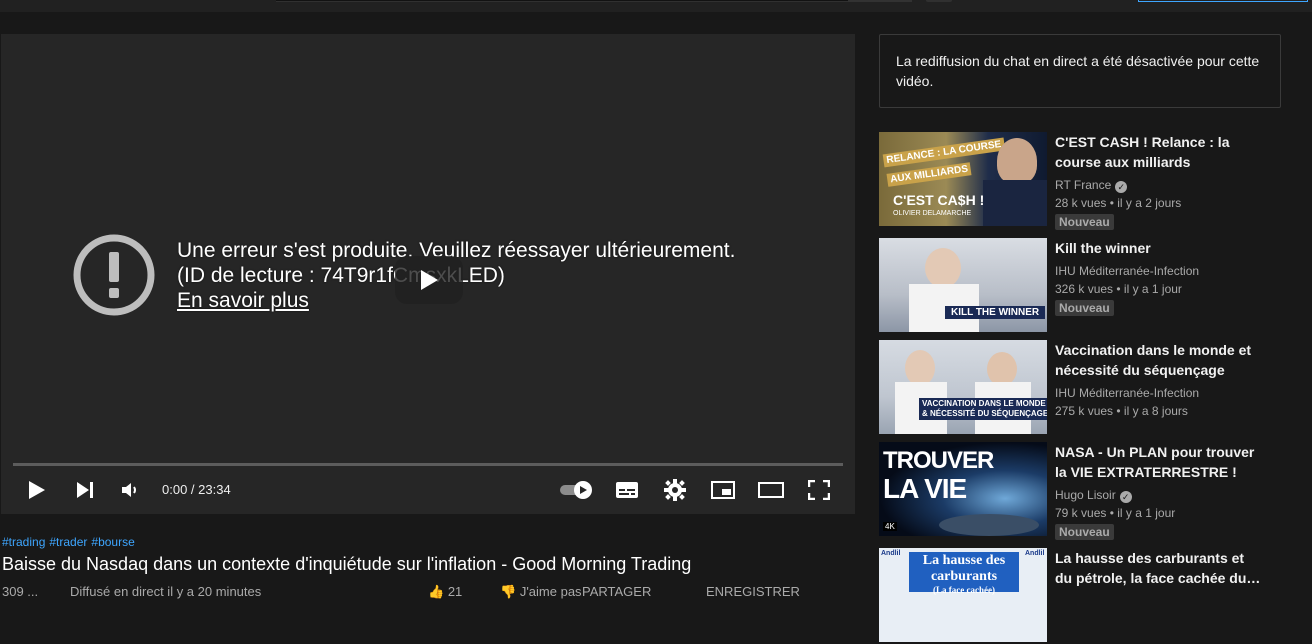 Image resolution: width=1312 pixels, height=644 pixels. Describe the element at coordinates (1017, 161) in the screenshot. I see `presenter-image` at that location.